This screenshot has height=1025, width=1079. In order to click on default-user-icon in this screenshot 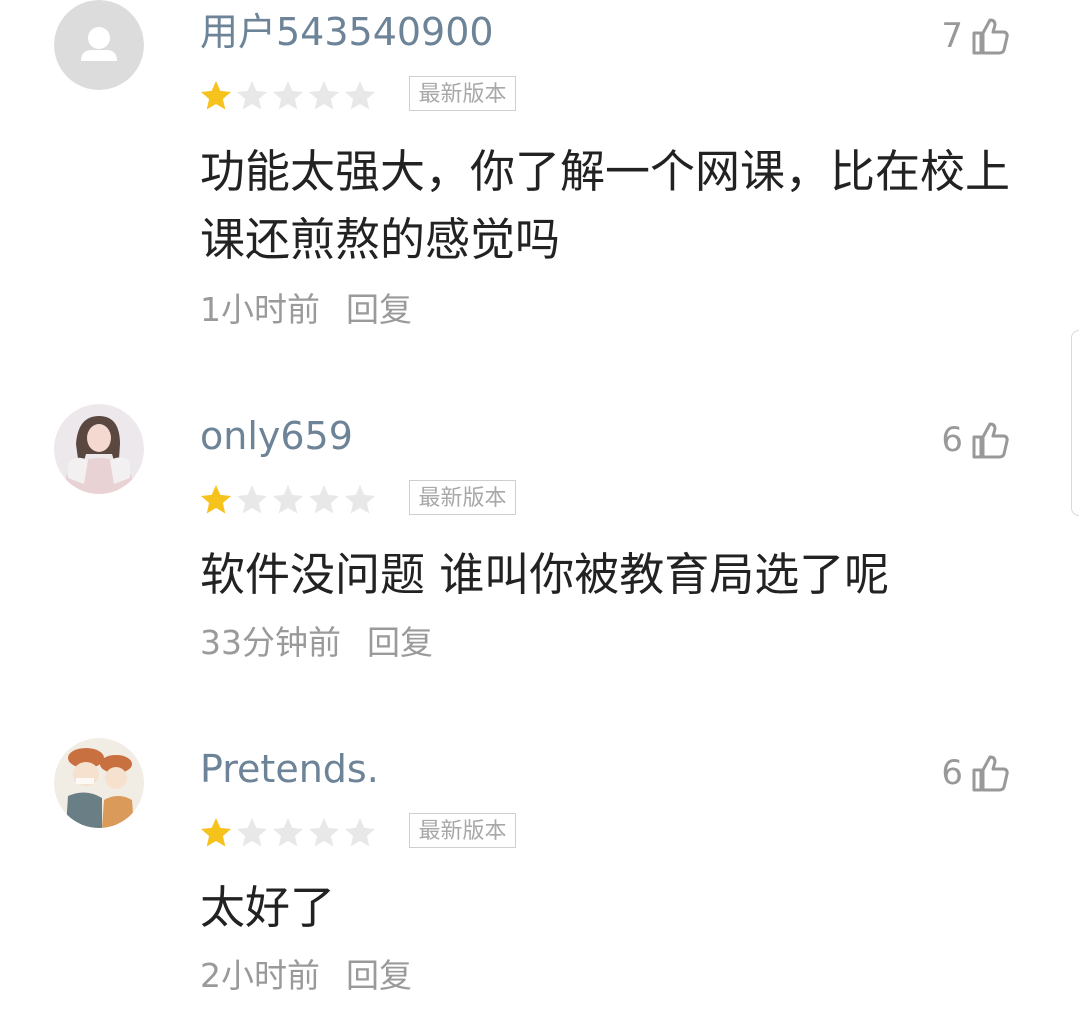, I will do `click(99, 45)`.